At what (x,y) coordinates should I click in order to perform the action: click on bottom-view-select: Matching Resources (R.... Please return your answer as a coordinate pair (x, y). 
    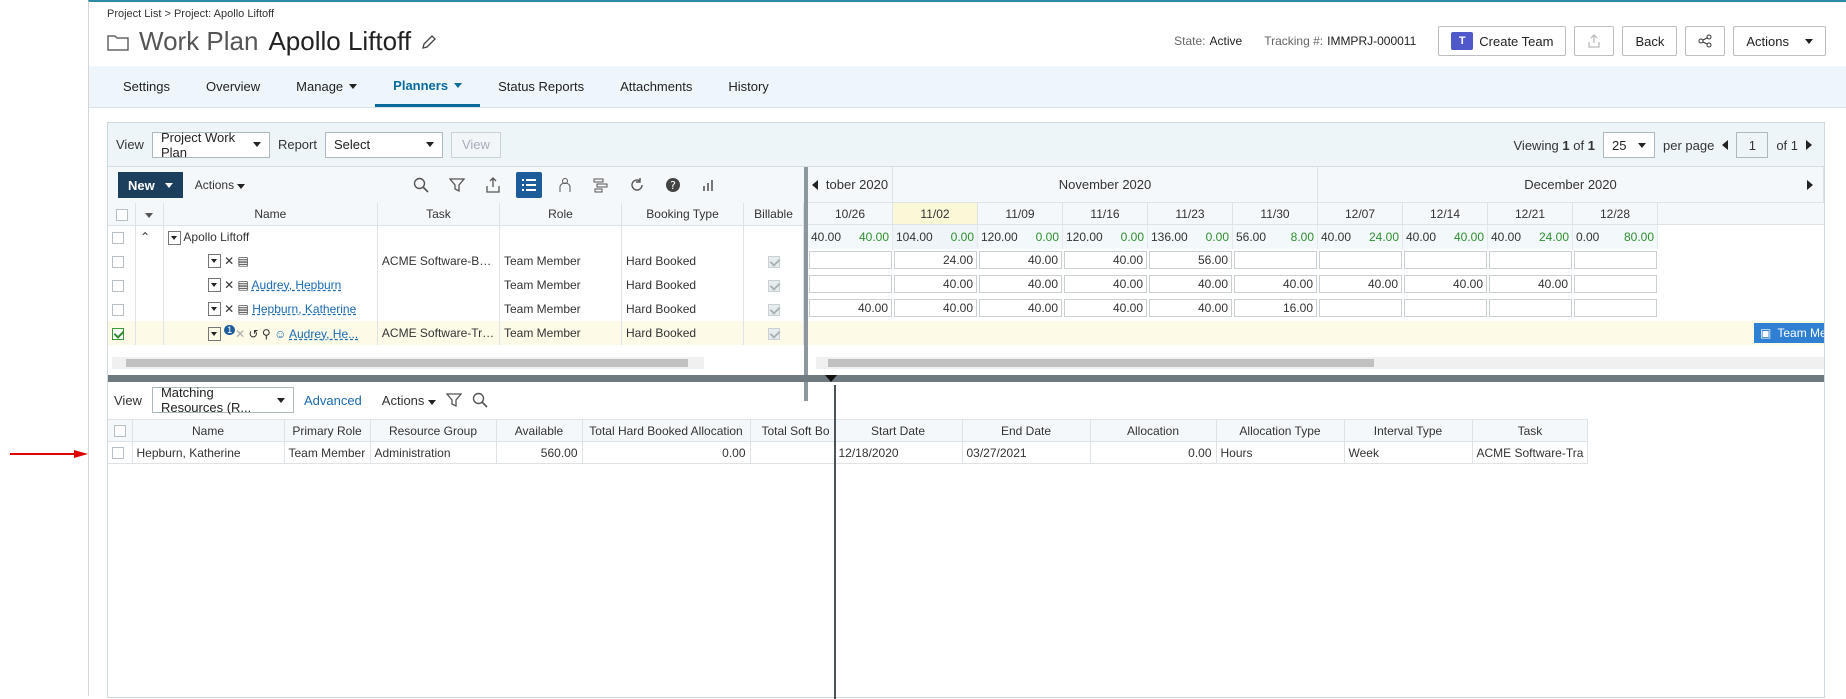
    Looking at the image, I should click on (222, 400).